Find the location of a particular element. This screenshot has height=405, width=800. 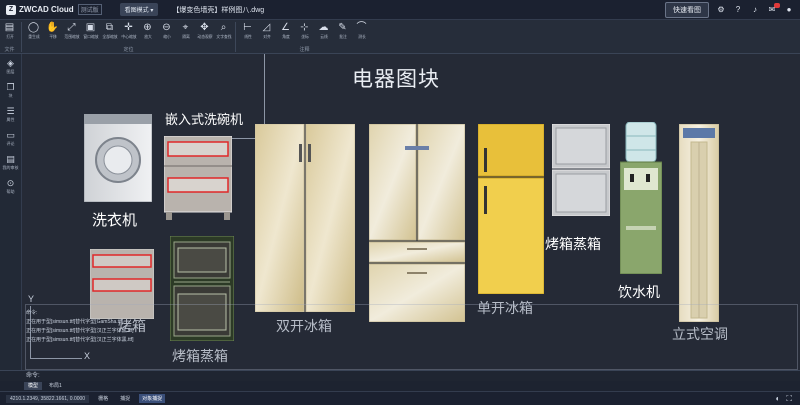

coordinate-readout: 4210.1.2349, 35822.1661, 0.0000 is located at coordinates (48, 398).